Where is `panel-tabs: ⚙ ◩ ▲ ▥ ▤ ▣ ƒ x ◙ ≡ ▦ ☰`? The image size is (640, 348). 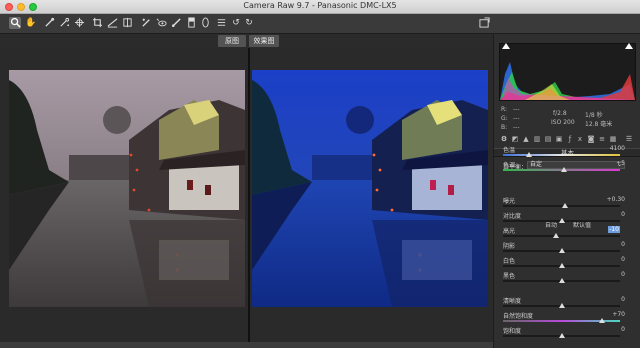 panel-tabs: ⚙ ◩ ▲ ▥ ▤ ▣ ƒ x ◙ ≡ ▦ ☰ is located at coordinates (567, 140).